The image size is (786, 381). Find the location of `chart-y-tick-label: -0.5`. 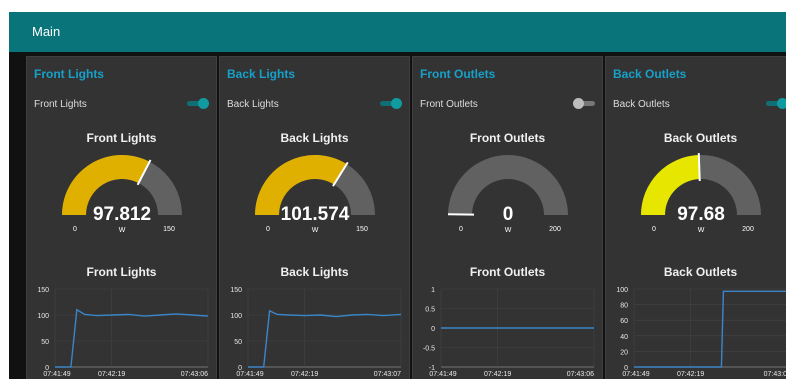

chart-y-tick-label: -0.5 is located at coordinates (429, 349).